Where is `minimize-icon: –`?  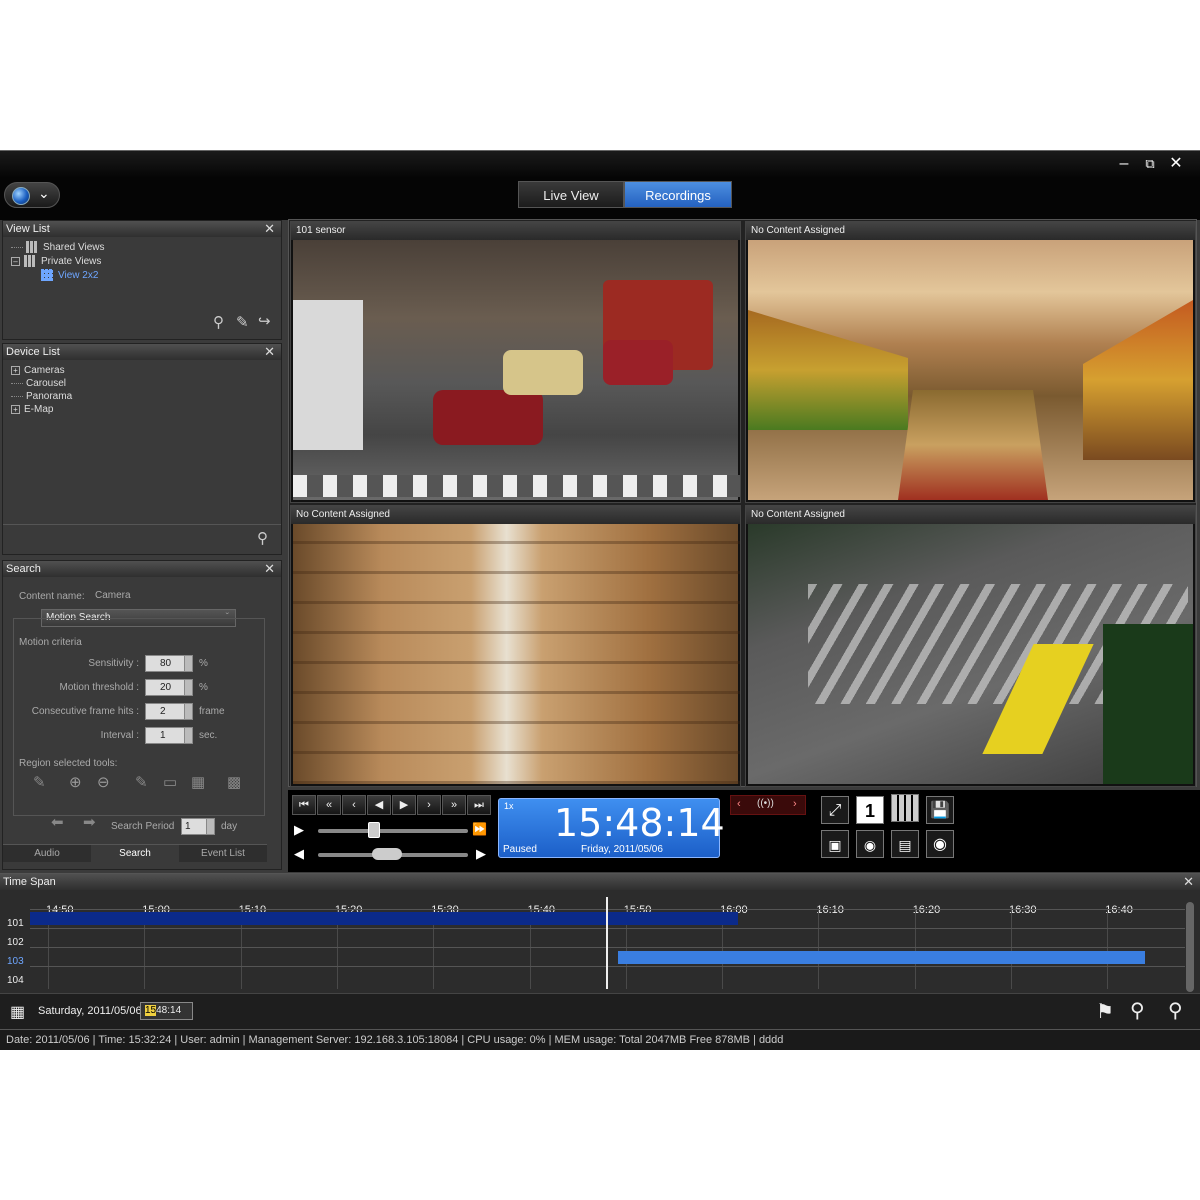
minimize-icon: – is located at coordinates (1124, 164).